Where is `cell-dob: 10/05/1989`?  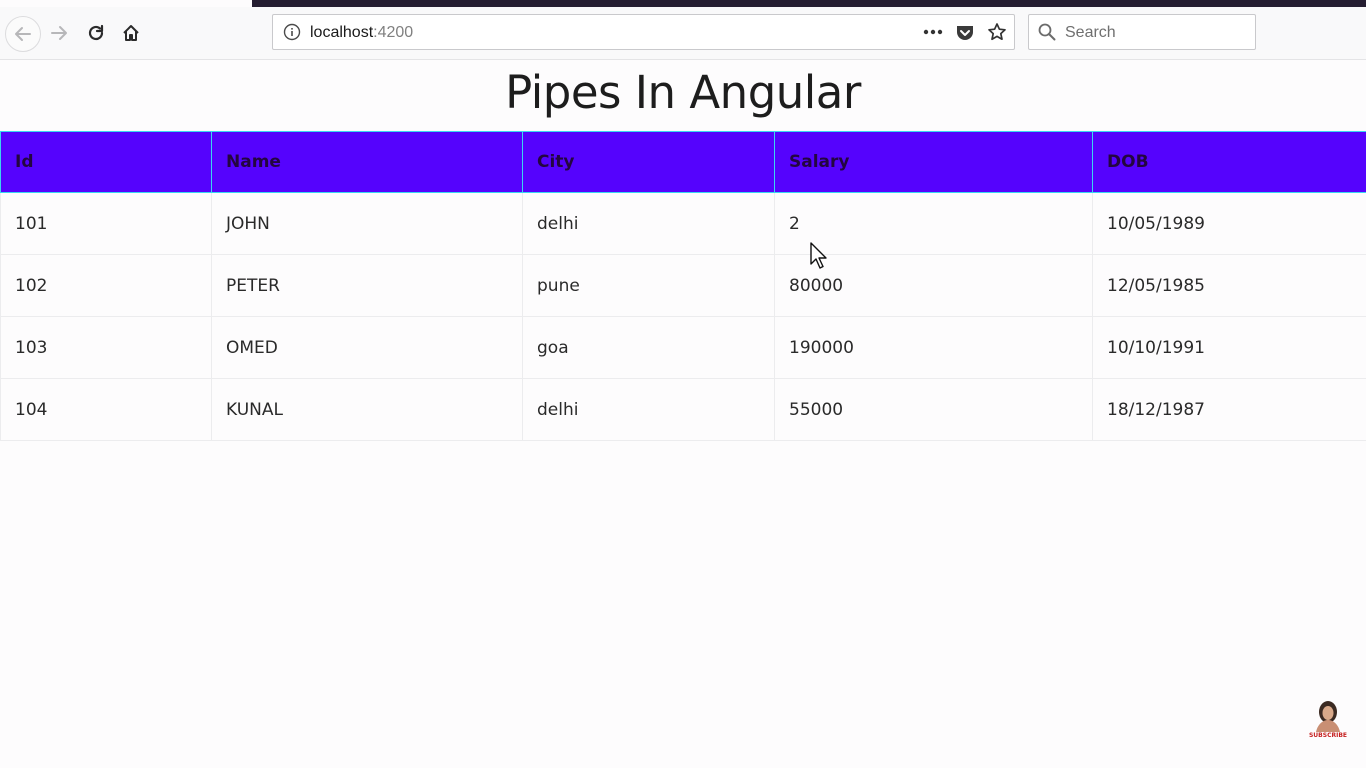 cell-dob: 10/05/1989 is located at coordinates (1229, 223).